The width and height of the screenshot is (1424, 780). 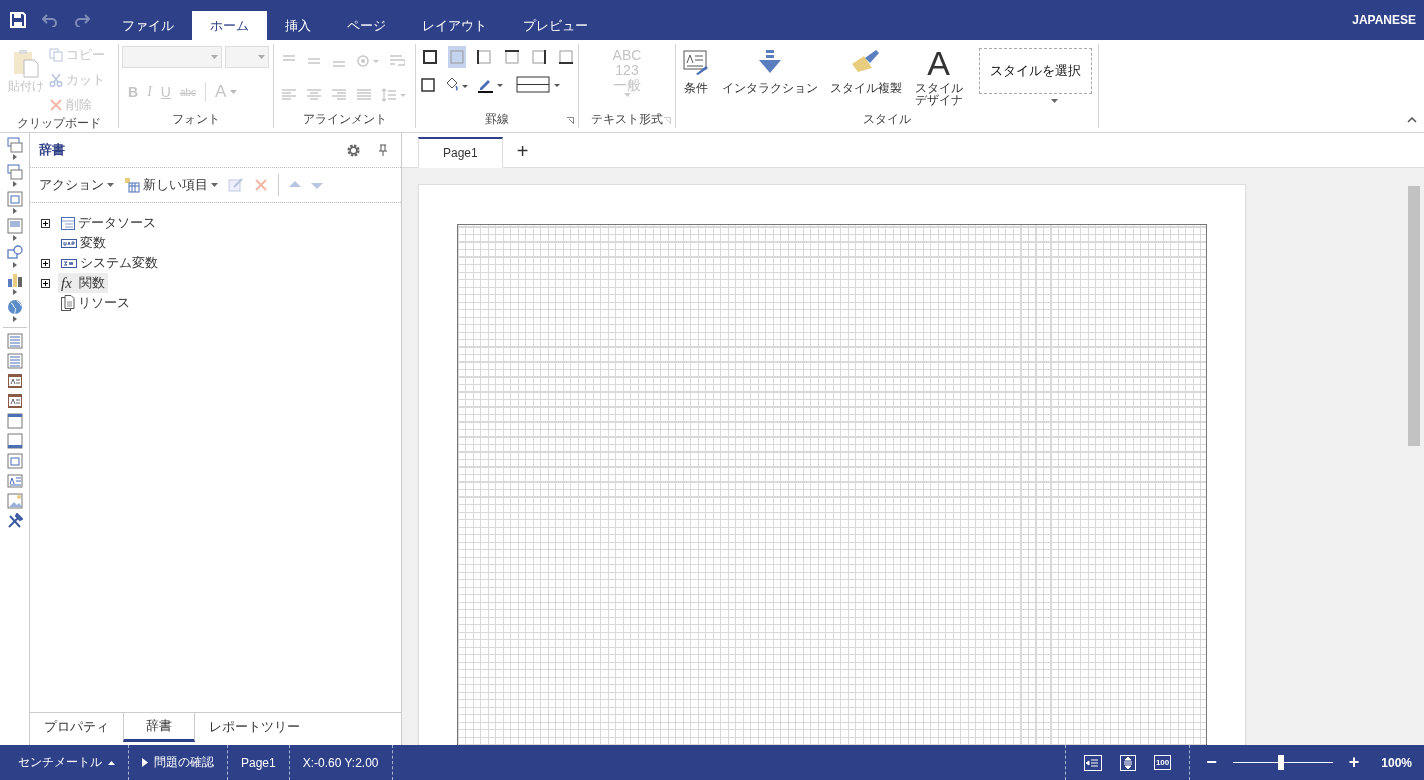 I want to click on settings-icon, so click(x=353, y=150).